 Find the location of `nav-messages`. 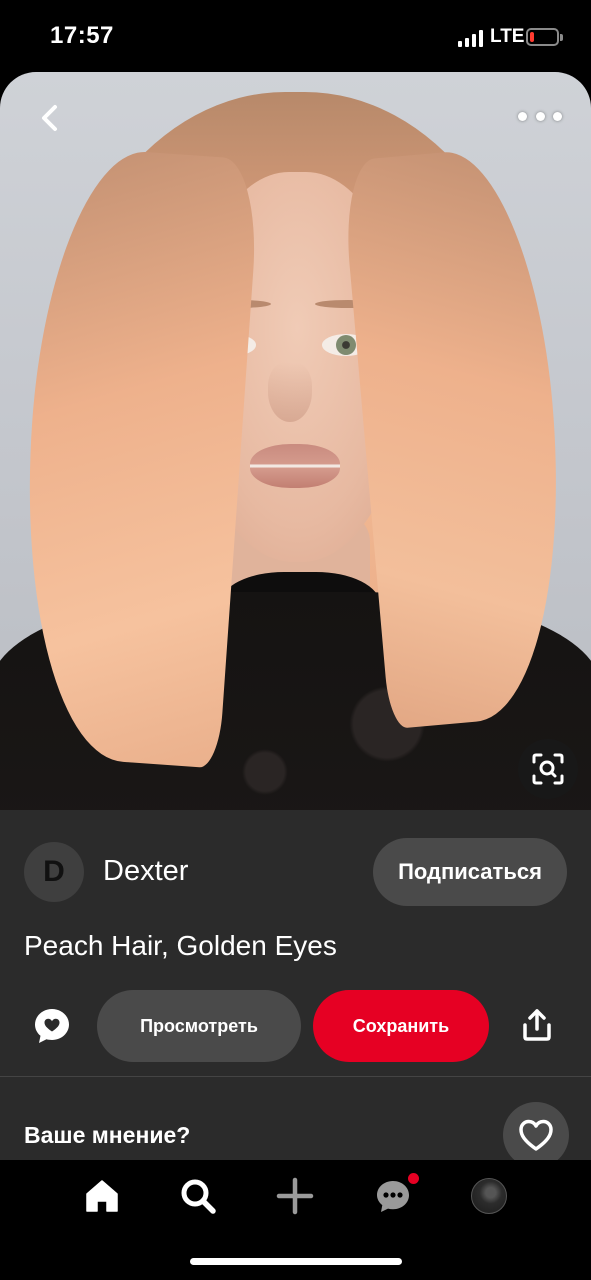

nav-messages is located at coordinates (395, 1195).